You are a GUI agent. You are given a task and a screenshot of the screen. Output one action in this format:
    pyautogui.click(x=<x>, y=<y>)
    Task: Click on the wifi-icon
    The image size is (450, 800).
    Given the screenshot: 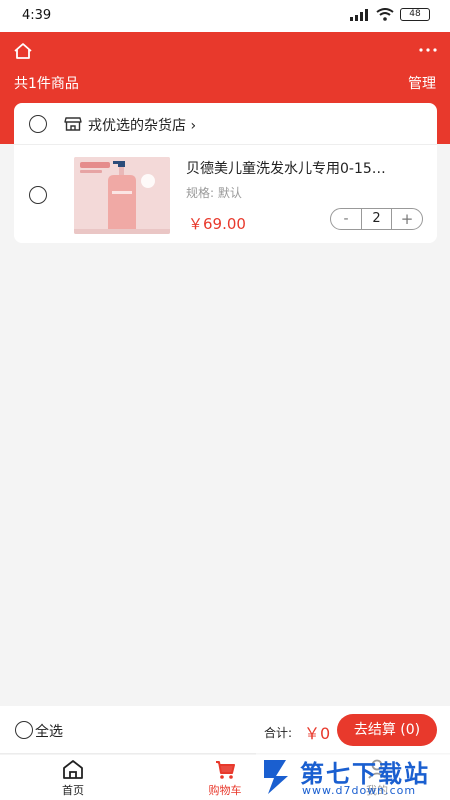 What is the action you would take?
    pyautogui.click(x=385, y=14)
    